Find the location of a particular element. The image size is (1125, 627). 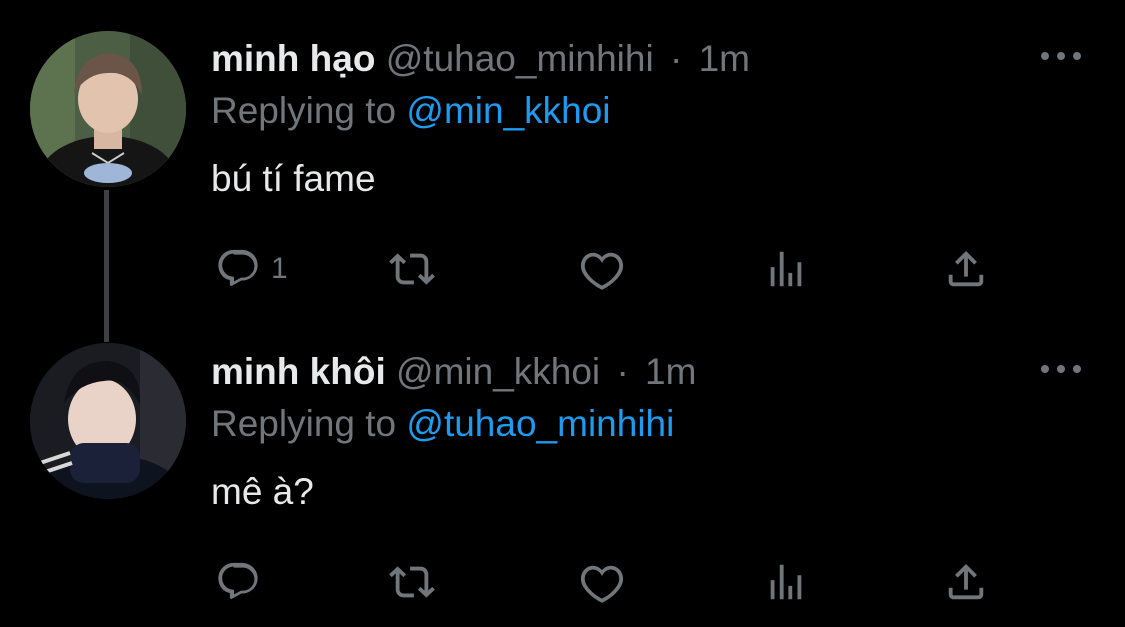

reply-button is located at coordinates (243, 582).